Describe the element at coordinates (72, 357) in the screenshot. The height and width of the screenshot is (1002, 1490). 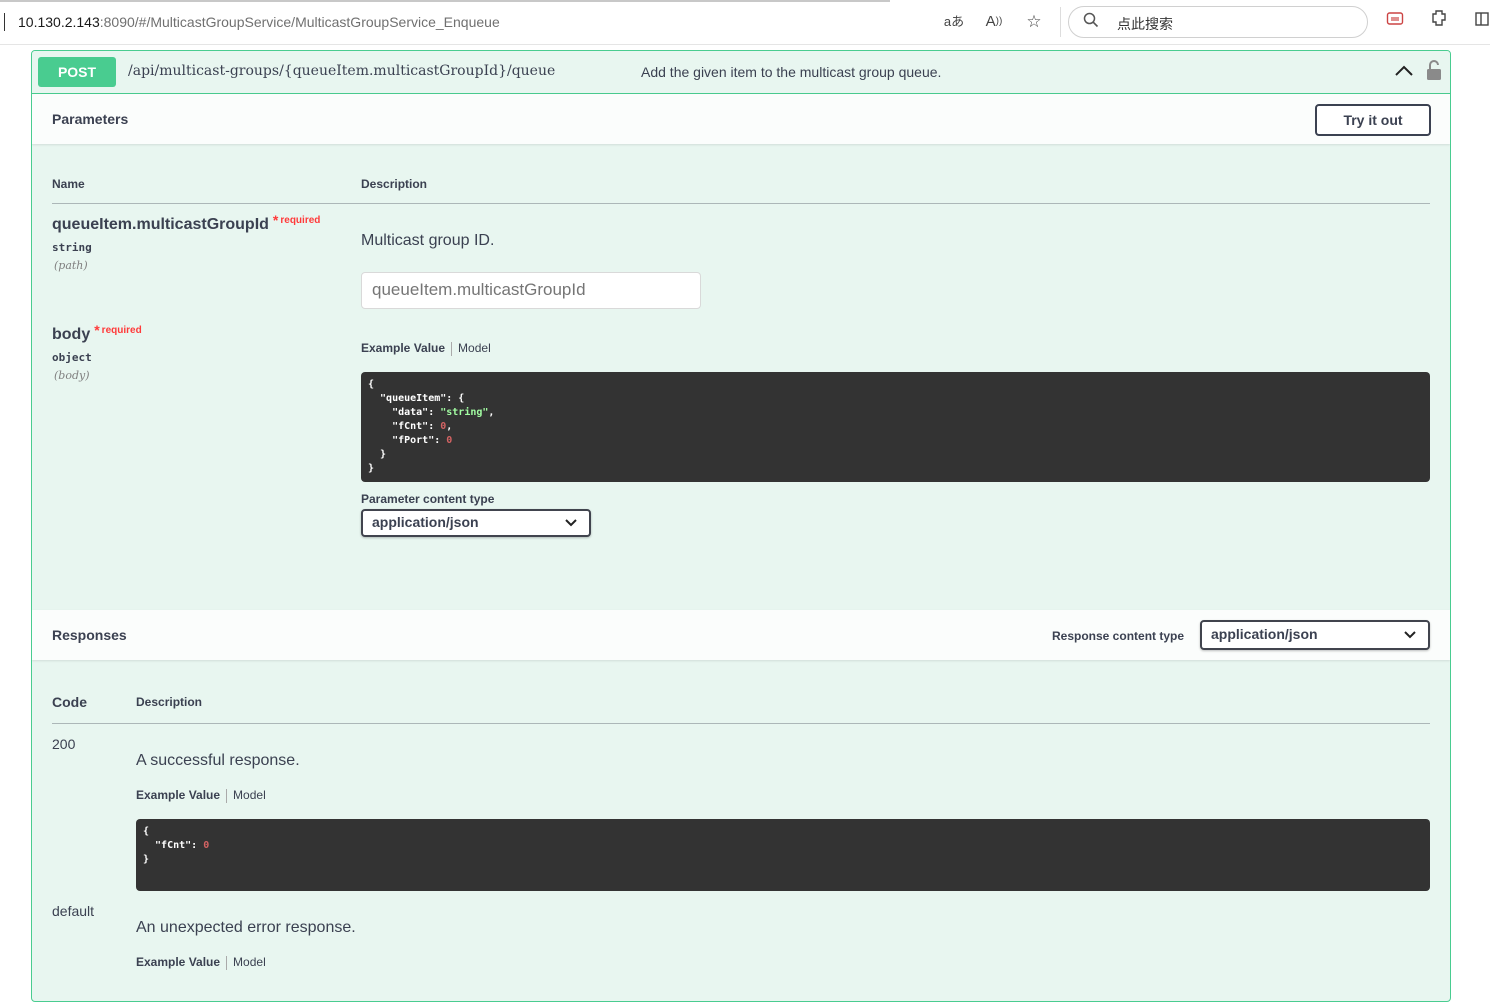
I see `parameter-type: object` at that location.